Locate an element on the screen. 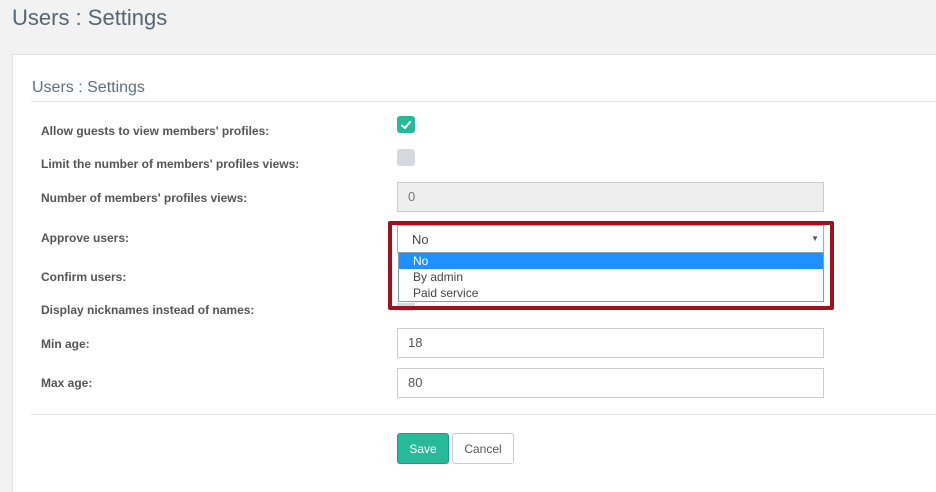  panel-divider is located at coordinates (483, 101).